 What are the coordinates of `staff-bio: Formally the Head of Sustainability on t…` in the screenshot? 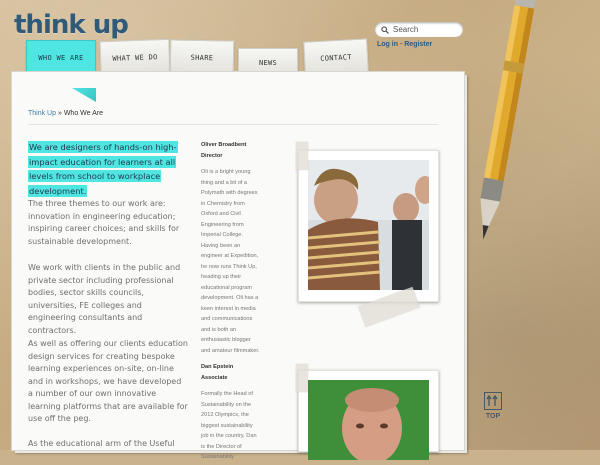 It's located at (229, 425).